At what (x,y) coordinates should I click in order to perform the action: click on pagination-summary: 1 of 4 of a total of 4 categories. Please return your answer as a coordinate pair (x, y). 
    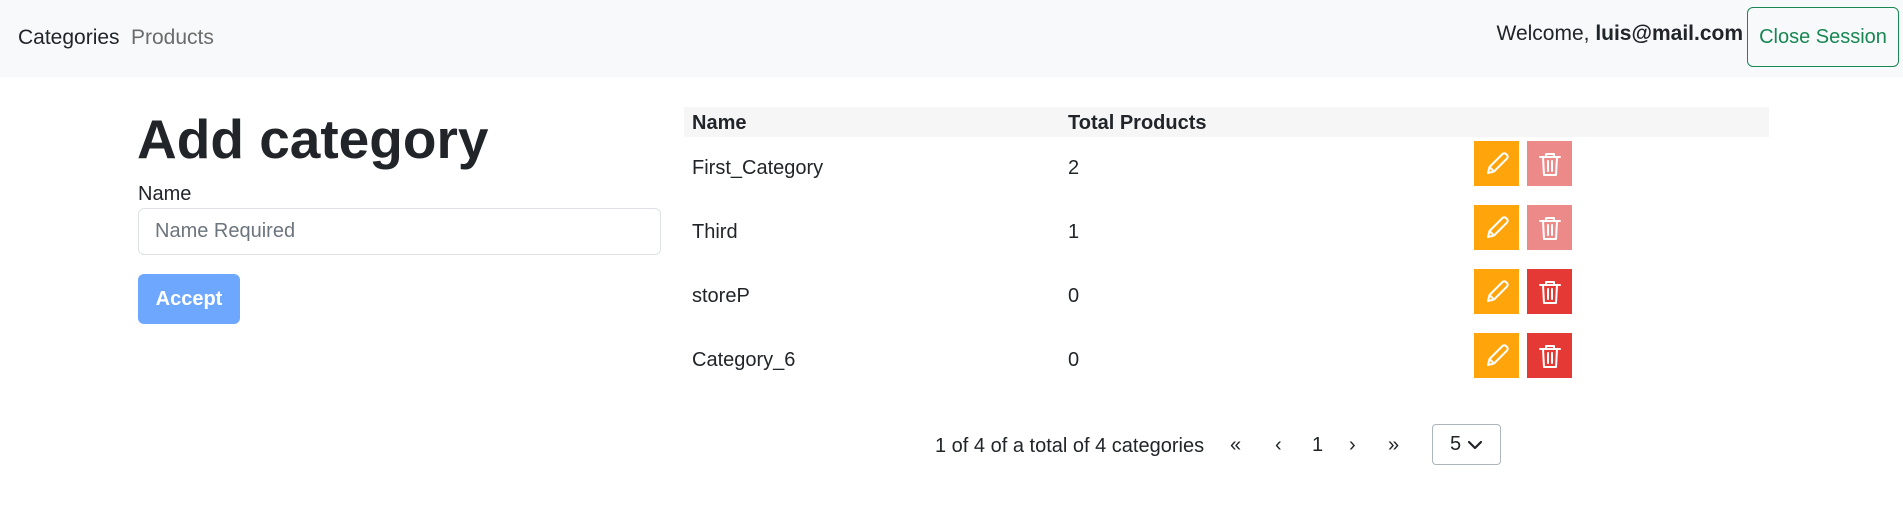
    Looking at the image, I should click on (1070, 446).